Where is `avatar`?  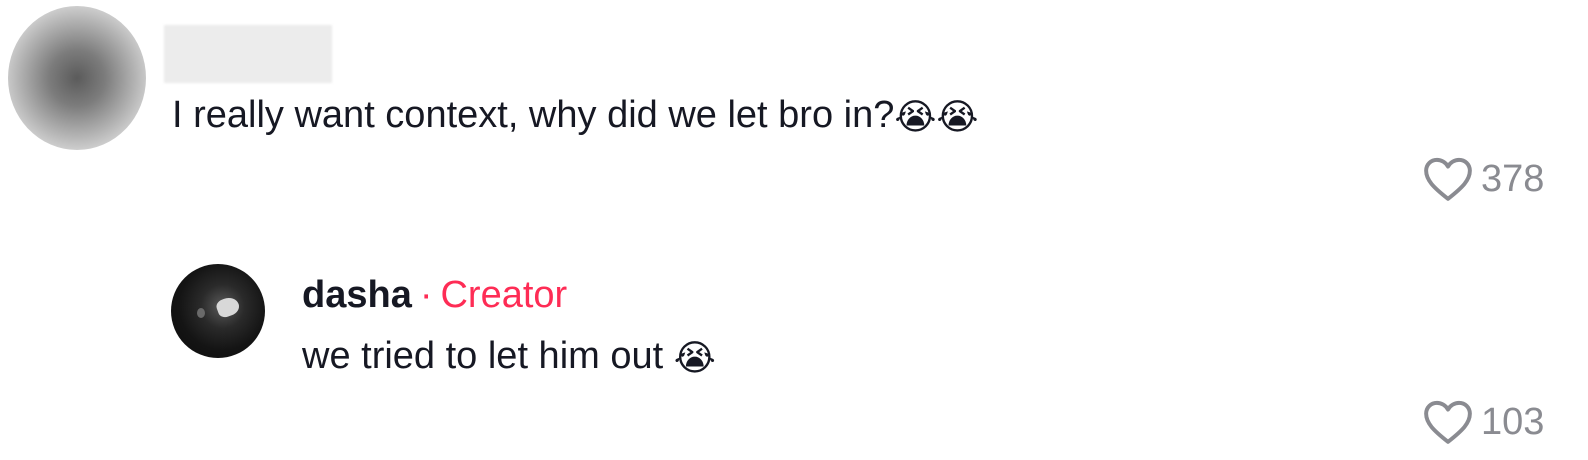
avatar is located at coordinates (77, 78).